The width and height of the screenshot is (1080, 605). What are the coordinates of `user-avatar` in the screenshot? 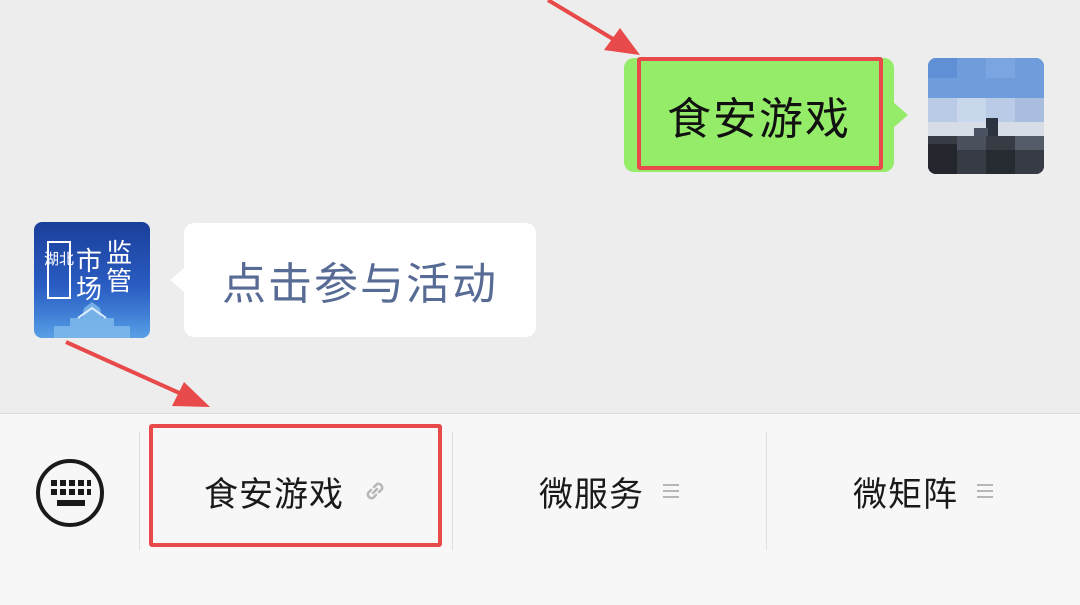 It's located at (986, 116).